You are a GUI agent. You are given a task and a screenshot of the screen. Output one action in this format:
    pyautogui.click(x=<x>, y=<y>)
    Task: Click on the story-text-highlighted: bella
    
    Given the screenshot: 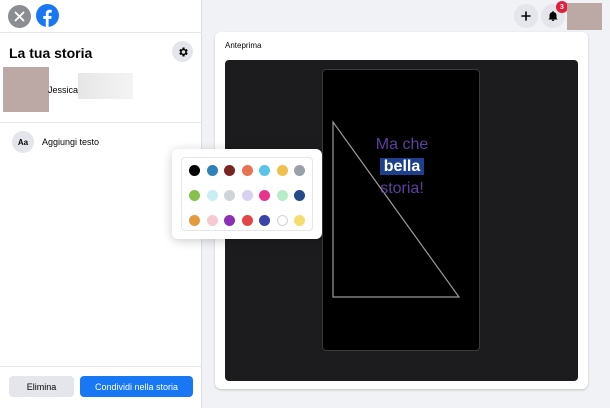 What is the action you would take?
    pyautogui.click(x=402, y=166)
    